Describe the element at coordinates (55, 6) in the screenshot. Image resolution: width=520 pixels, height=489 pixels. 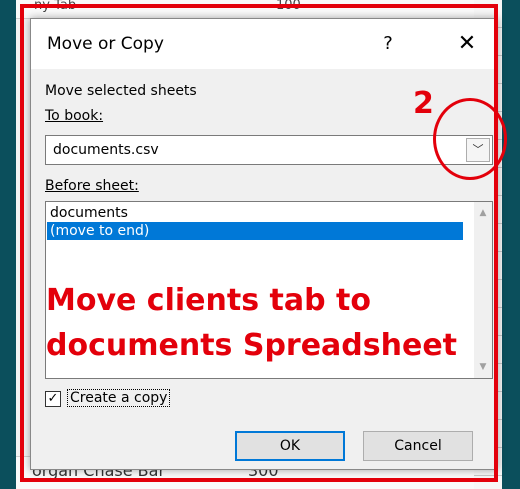
I see `sheet-cell-text: ny Tab` at that location.